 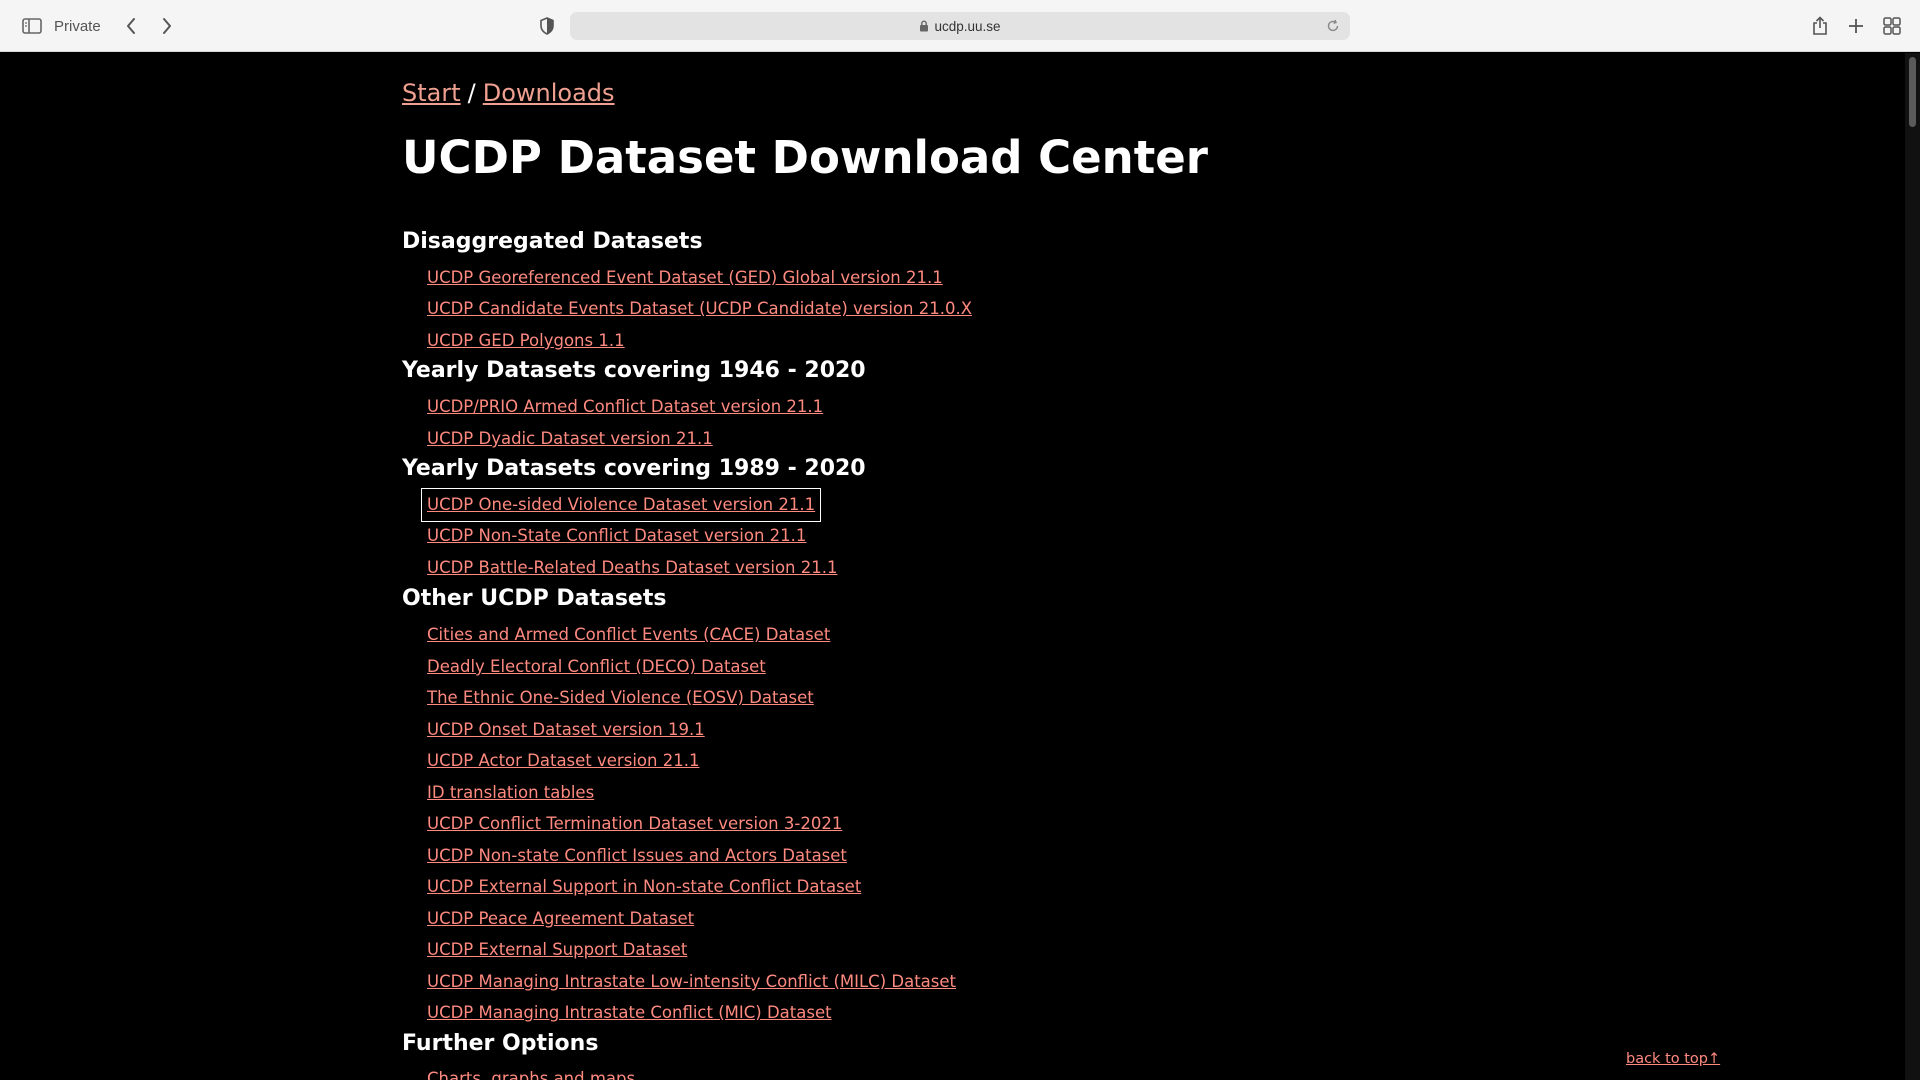 I want to click on dataset-link-actor: UCDP Actor Dataset version 21.1, so click(x=563, y=761).